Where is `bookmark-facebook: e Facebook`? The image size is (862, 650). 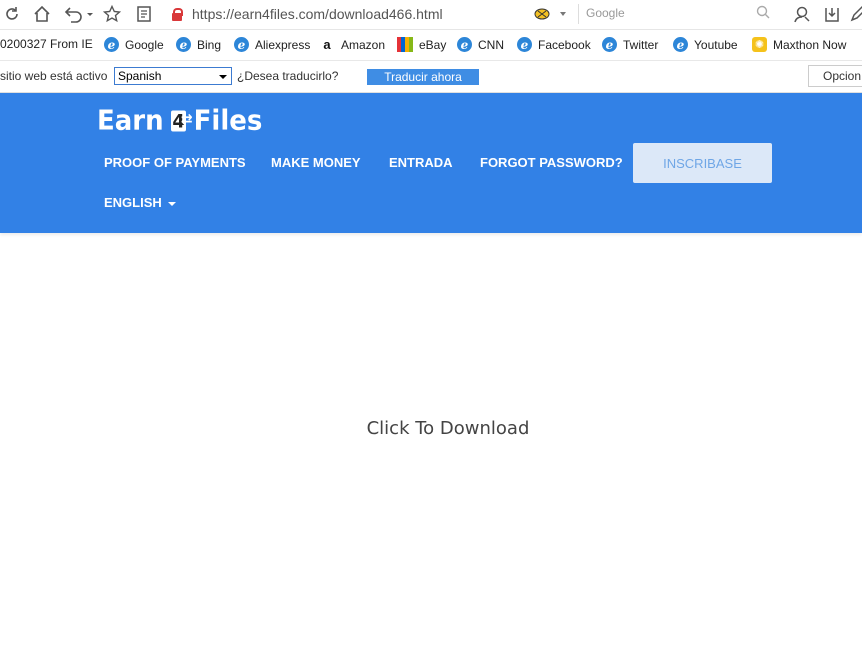 bookmark-facebook: e Facebook is located at coordinates (554, 44).